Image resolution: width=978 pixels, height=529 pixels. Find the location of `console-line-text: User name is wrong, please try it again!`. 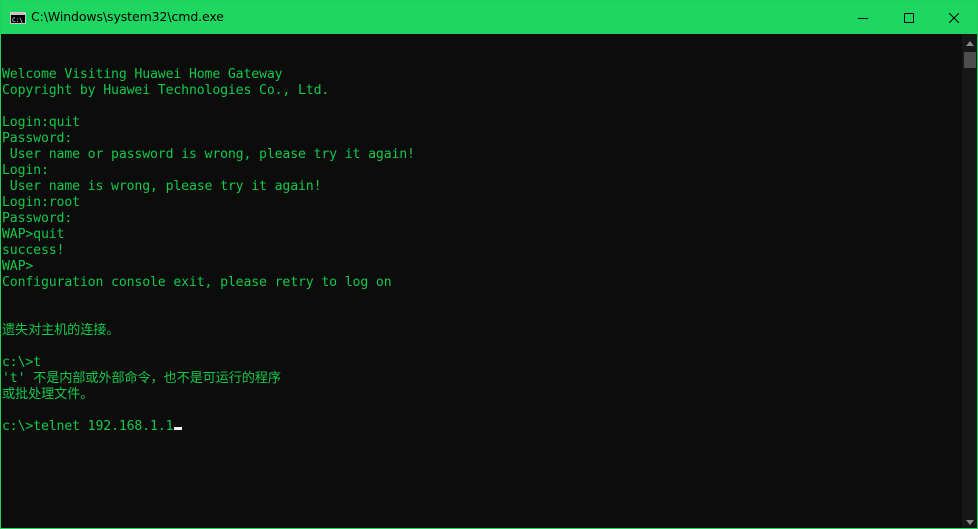

console-line-text: User name is wrong, please try it again! is located at coordinates (162, 186).